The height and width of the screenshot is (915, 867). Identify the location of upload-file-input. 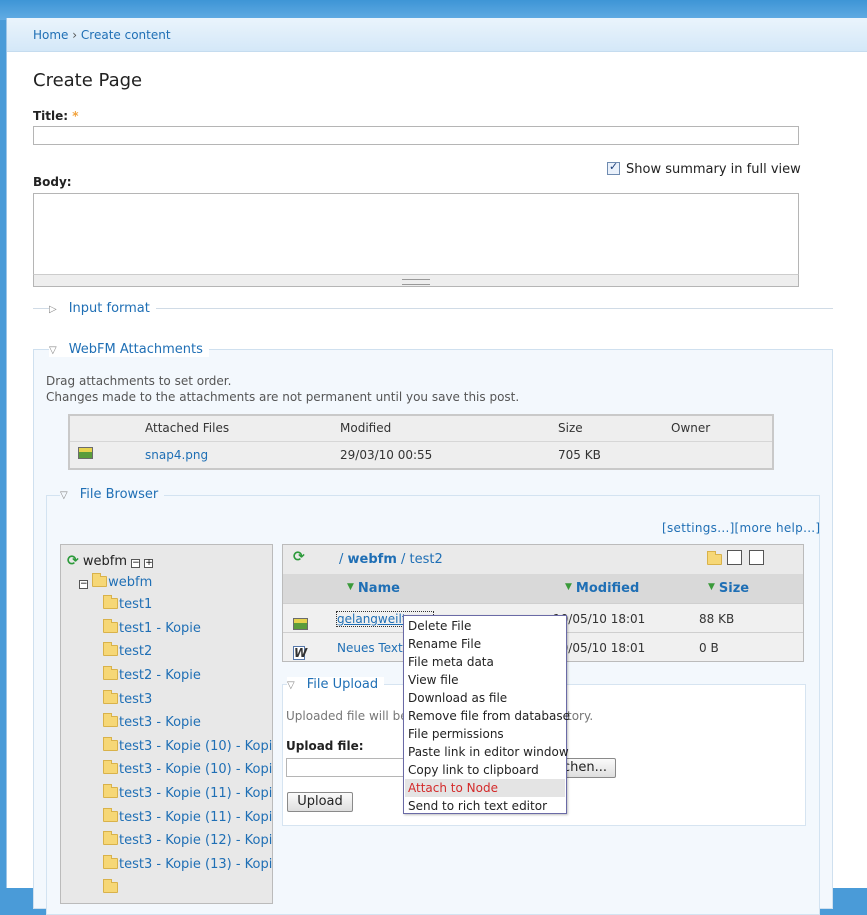
(348, 767).